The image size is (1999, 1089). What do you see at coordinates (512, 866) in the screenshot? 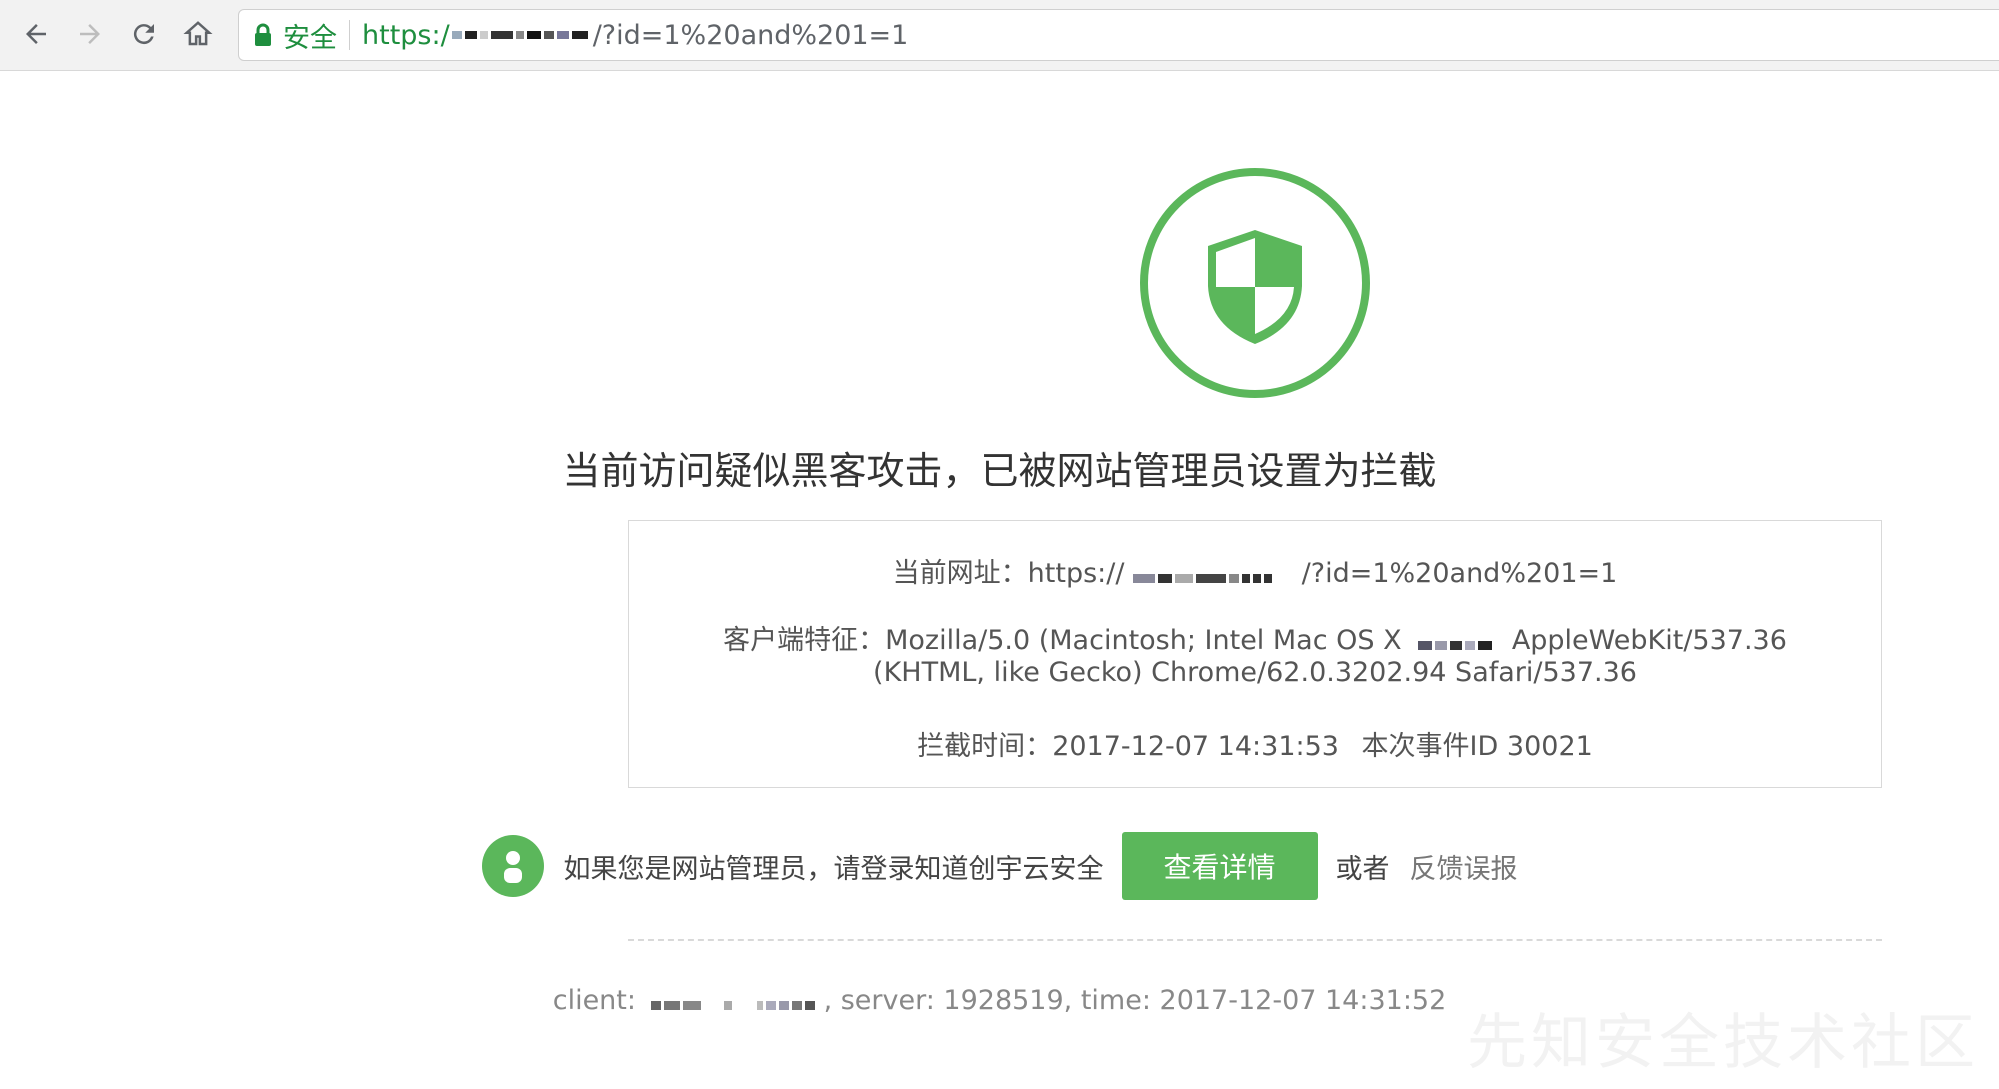
I see `user-icon` at bounding box center [512, 866].